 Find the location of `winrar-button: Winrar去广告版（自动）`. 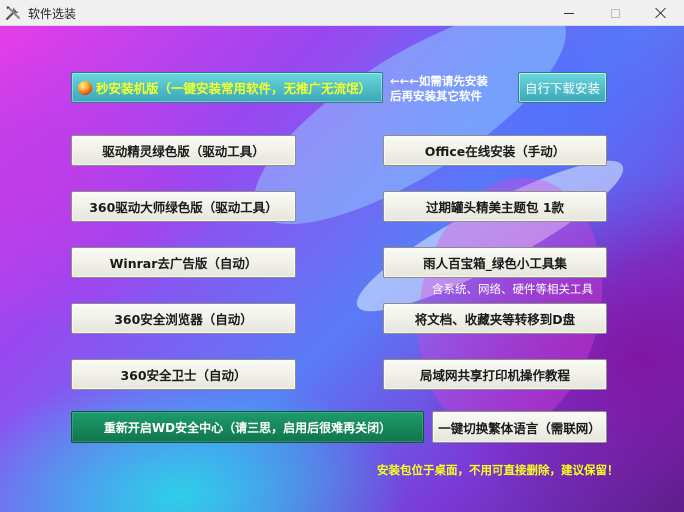

winrar-button: Winrar去广告版（自动） is located at coordinates (183, 262).